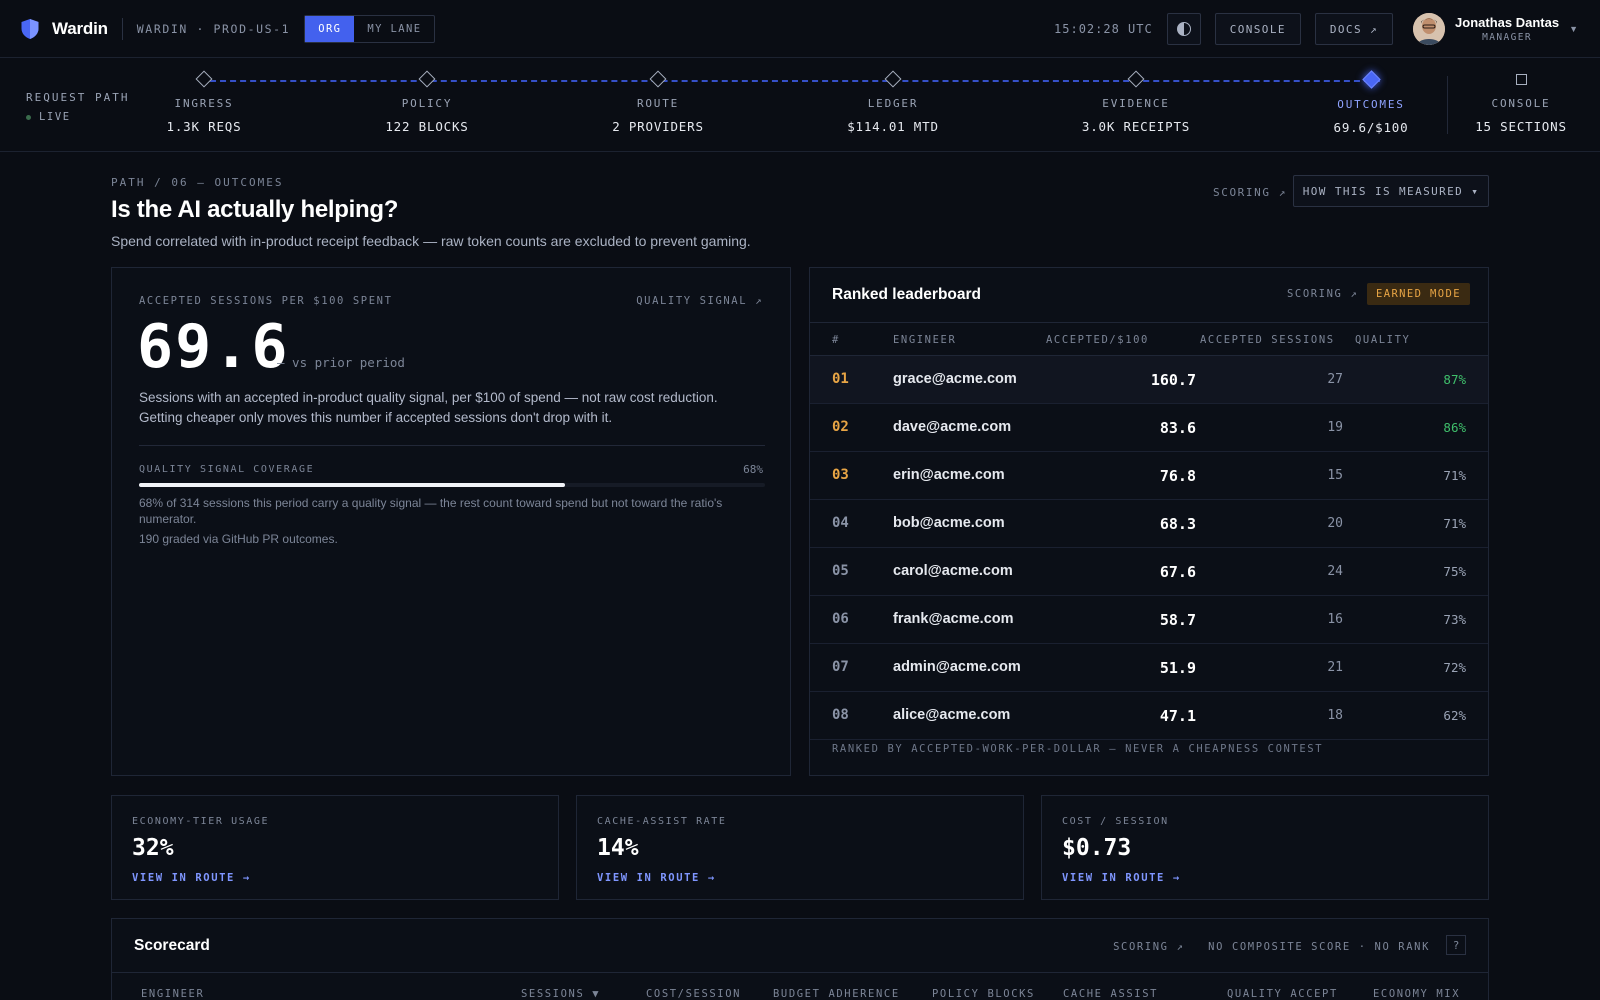  Describe the element at coordinates (1149, 716) in the screenshot. I see `table-row: 08 alice@acme.com 47.1 18 62%` at that location.